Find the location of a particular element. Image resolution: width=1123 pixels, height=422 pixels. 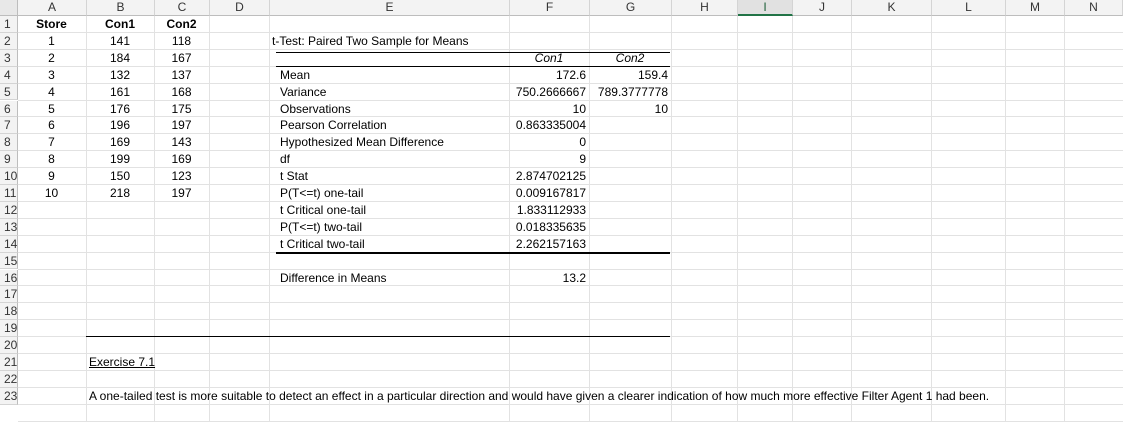

ttest-value-con1: 0.018335635 is located at coordinates (549, 227).